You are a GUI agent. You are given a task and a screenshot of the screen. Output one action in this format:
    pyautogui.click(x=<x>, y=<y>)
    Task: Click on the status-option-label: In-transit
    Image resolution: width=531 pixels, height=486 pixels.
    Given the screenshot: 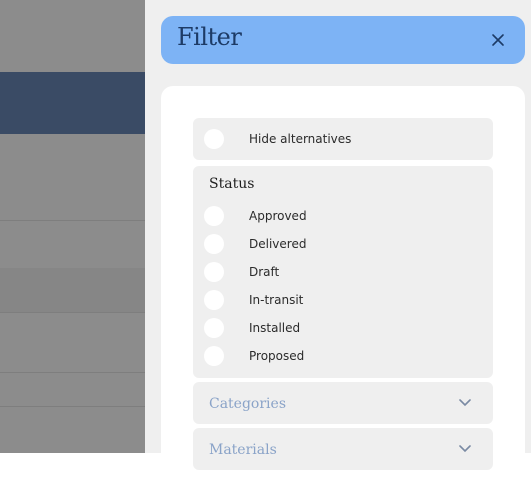 What is the action you would take?
    pyautogui.click(x=276, y=300)
    